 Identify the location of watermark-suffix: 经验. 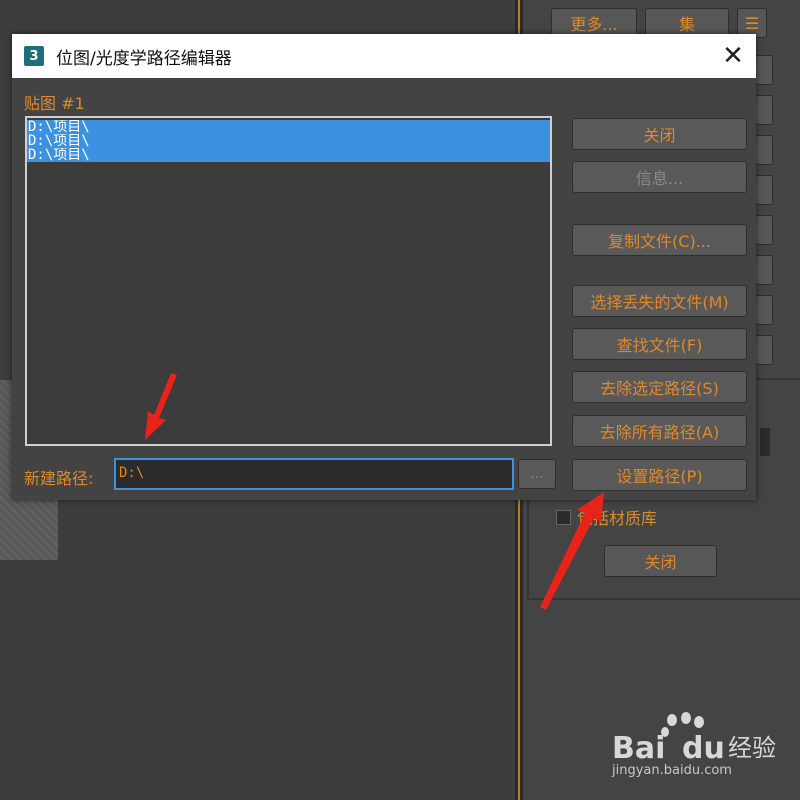
(752, 748).